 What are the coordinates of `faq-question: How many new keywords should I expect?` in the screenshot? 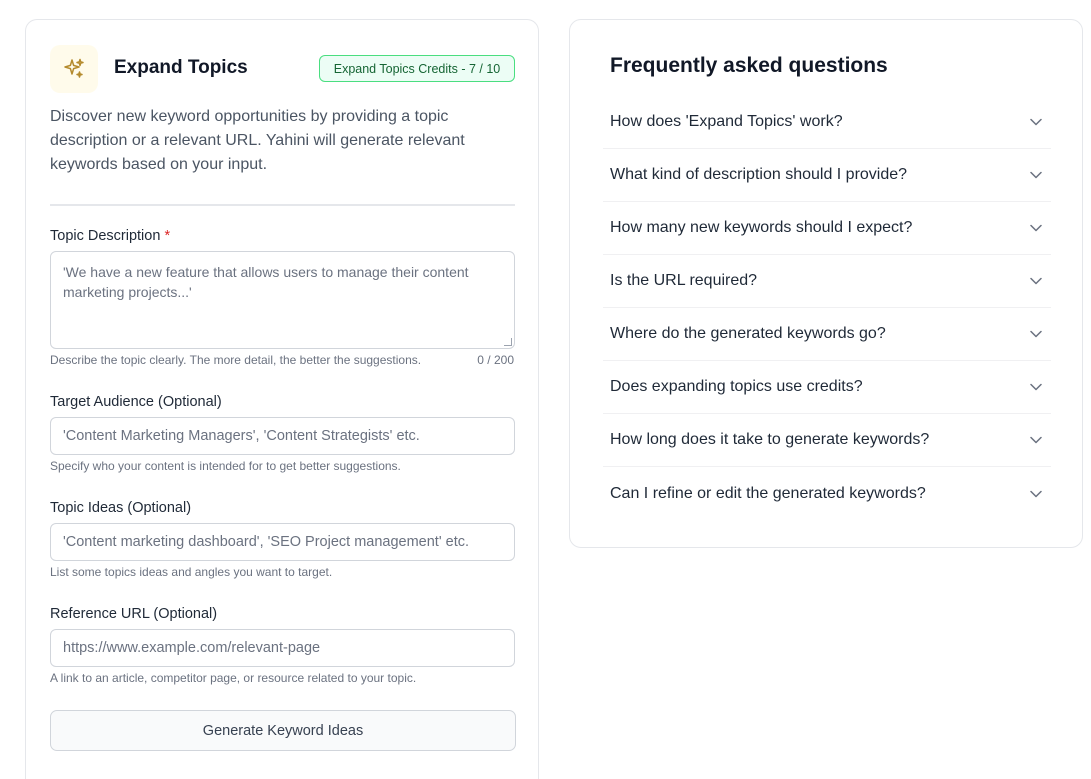 It's located at (761, 227).